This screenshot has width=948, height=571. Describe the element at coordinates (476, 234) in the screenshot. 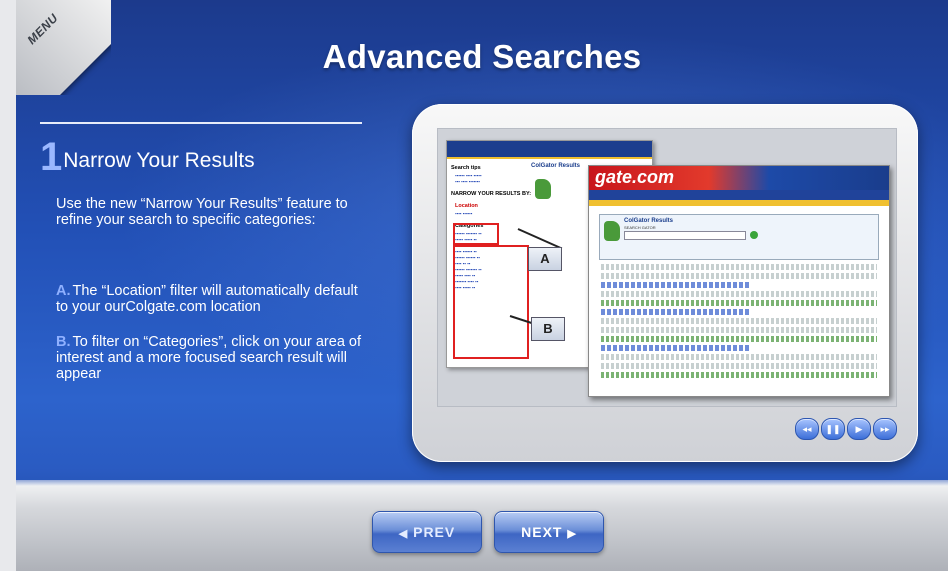

I see `location-highlight-box` at that location.